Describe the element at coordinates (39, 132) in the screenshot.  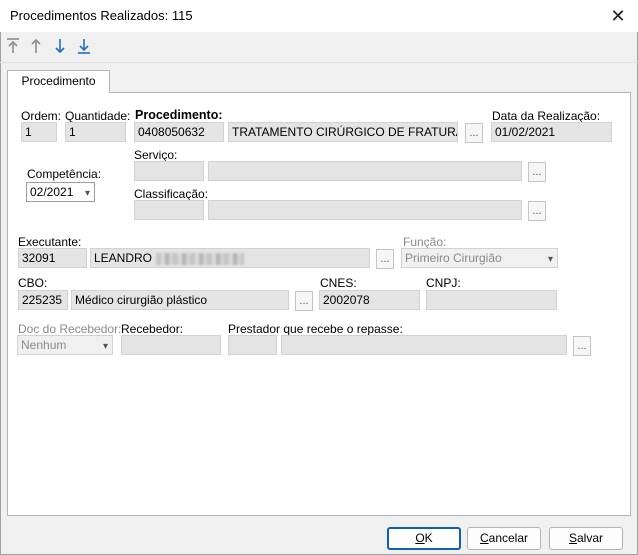
I see `ordem-field: 1` at that location.